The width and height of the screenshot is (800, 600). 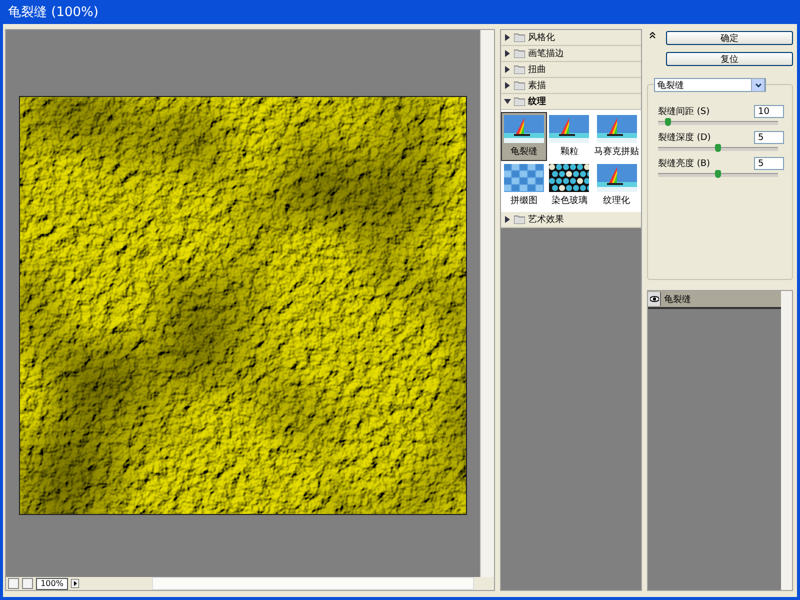 I want to click on parameter-label: 裂缝间距 (S), so click(x=684, y=112).